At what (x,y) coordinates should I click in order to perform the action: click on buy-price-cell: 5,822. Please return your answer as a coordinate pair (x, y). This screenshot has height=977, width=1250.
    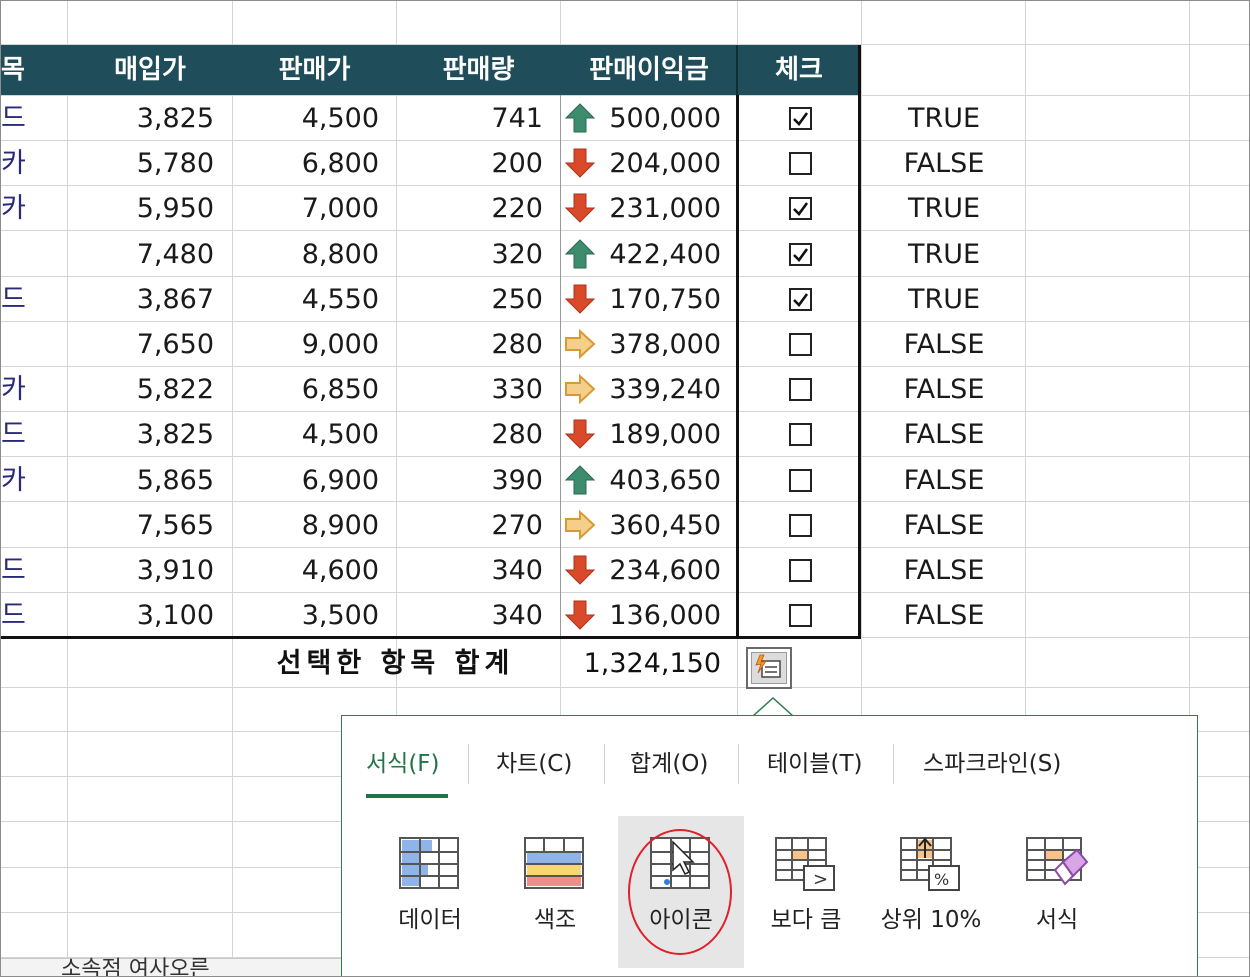
    Looking at the image, I should click on (141, 389).